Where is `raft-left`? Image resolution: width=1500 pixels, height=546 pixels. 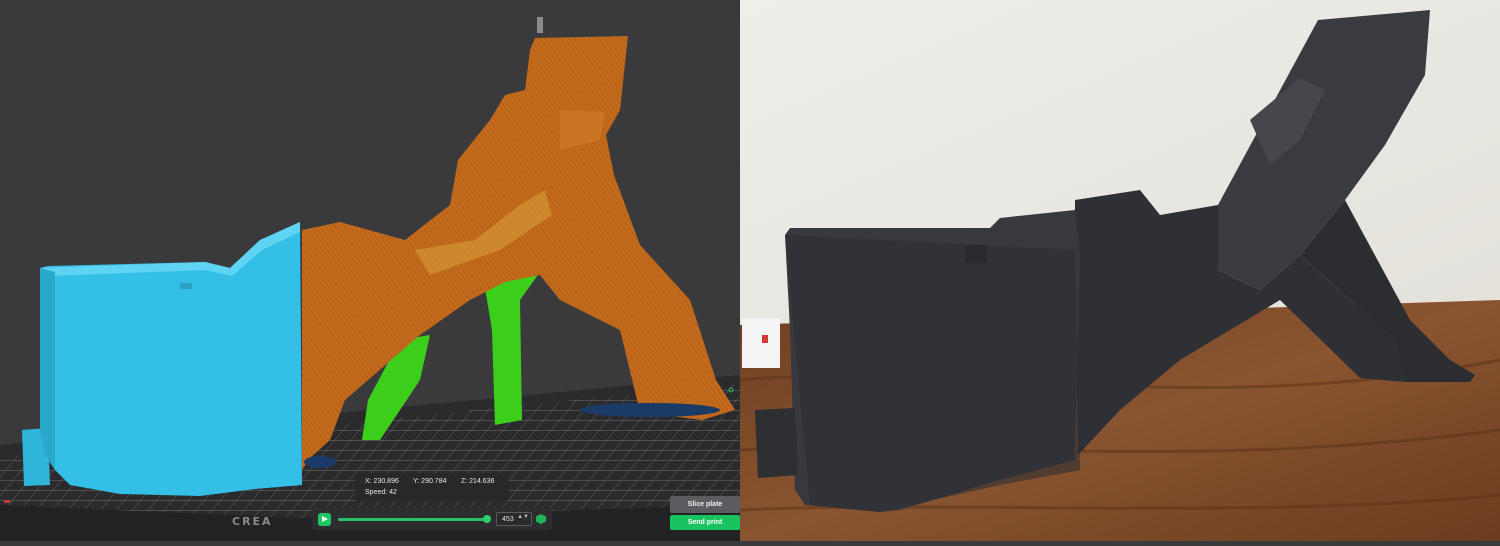 raft-left is located at coordinates (320, 462).